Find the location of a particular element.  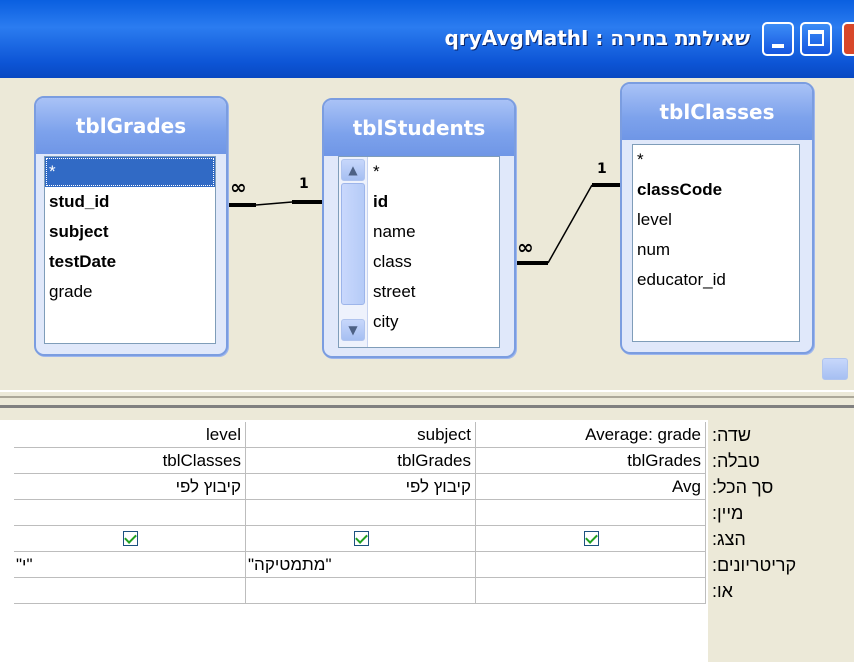

pane-splitter is located at coordinates (427, 399).